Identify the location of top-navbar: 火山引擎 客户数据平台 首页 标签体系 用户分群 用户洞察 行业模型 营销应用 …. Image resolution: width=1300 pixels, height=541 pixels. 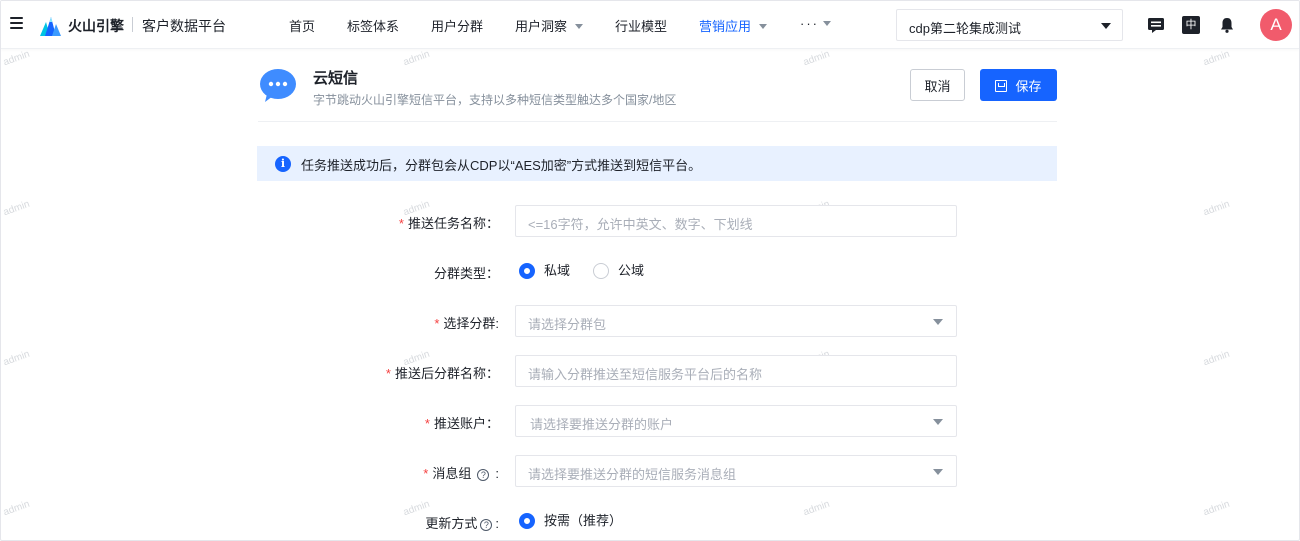
(650, 25).